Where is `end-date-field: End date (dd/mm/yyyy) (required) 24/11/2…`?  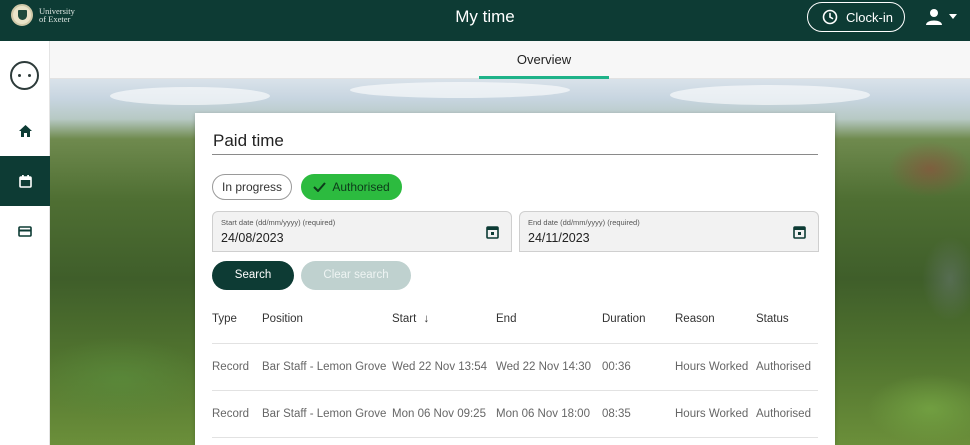
end-date-field: End date (dd/mm/yyyy) (required) 24/11/2… is located at coordinates (669, 231).